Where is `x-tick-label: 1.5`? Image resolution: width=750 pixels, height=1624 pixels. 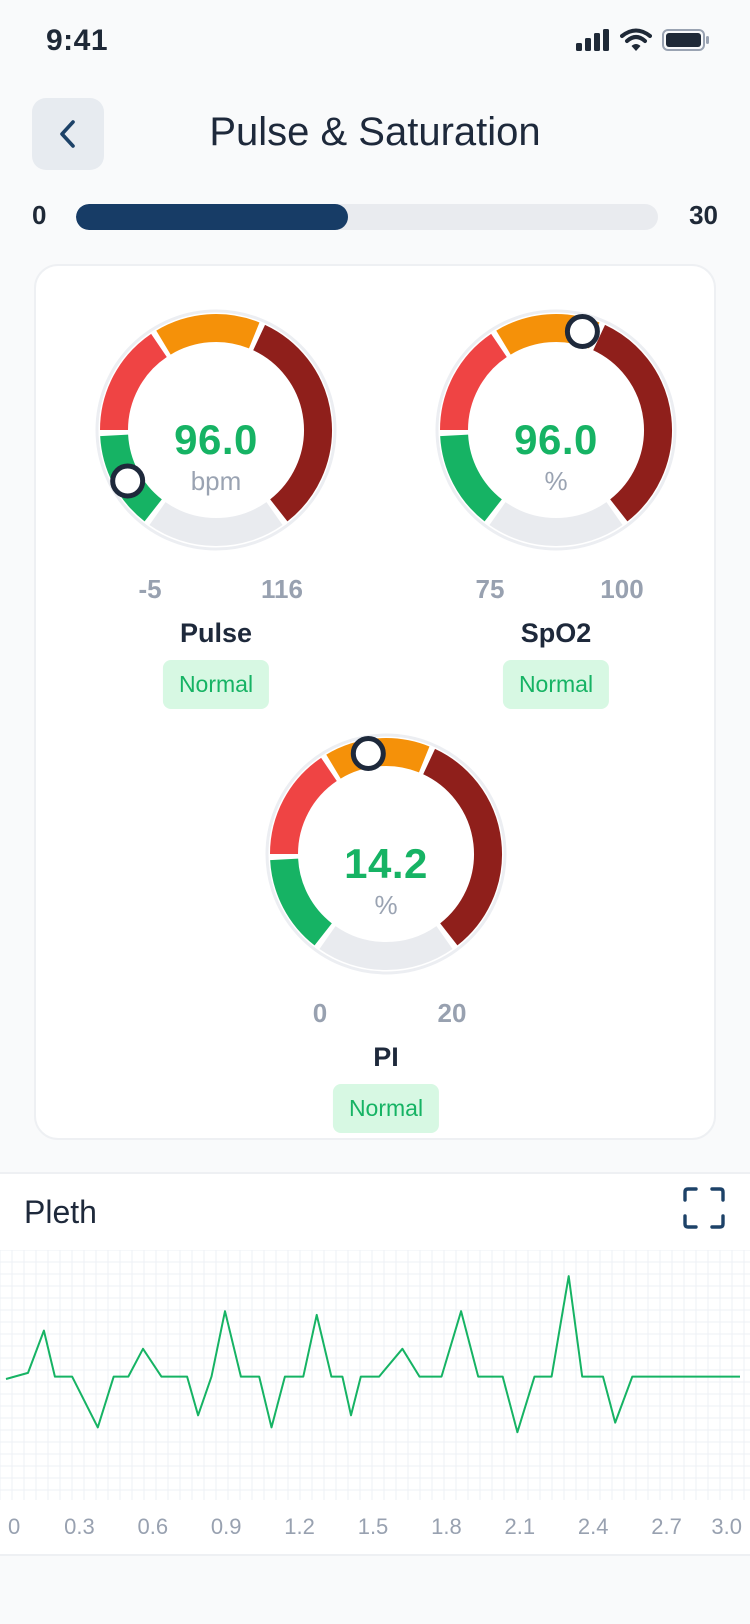 x-tick-label: 1.5 is located at coordinates (373, 1526).